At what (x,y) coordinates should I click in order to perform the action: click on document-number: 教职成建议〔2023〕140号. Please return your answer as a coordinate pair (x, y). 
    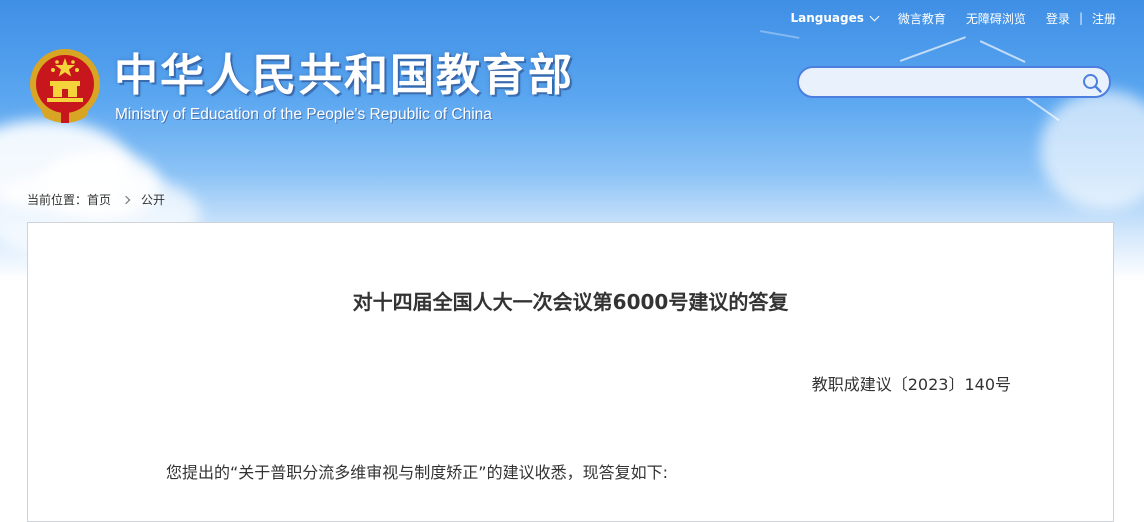
    Looking at the image, I should click on (911, 384).